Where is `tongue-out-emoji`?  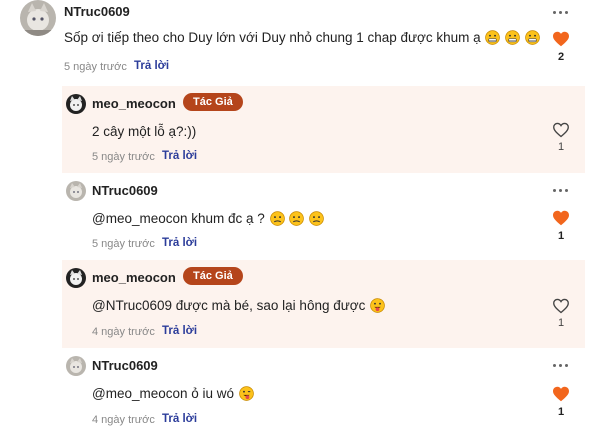
tongue-out-emoji is located at coordinates (377, 305).